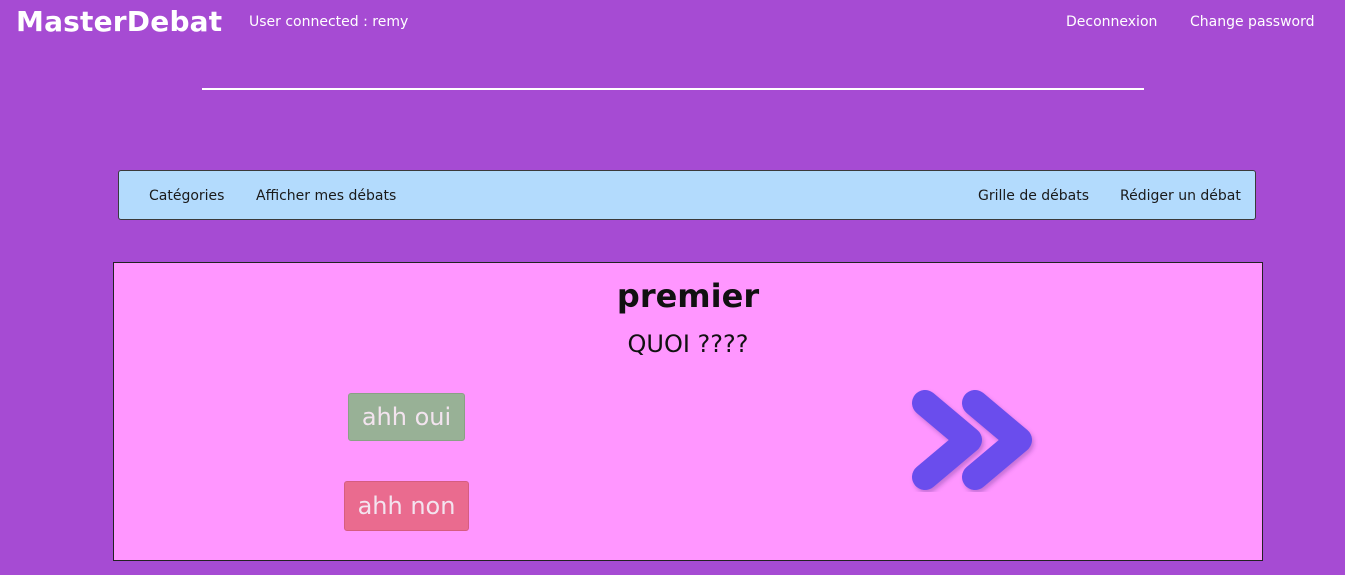 Image resolution: width=1345 pixels, height=575 pixels. I want to click on nav-categories: Catégories, so click(186, 196).